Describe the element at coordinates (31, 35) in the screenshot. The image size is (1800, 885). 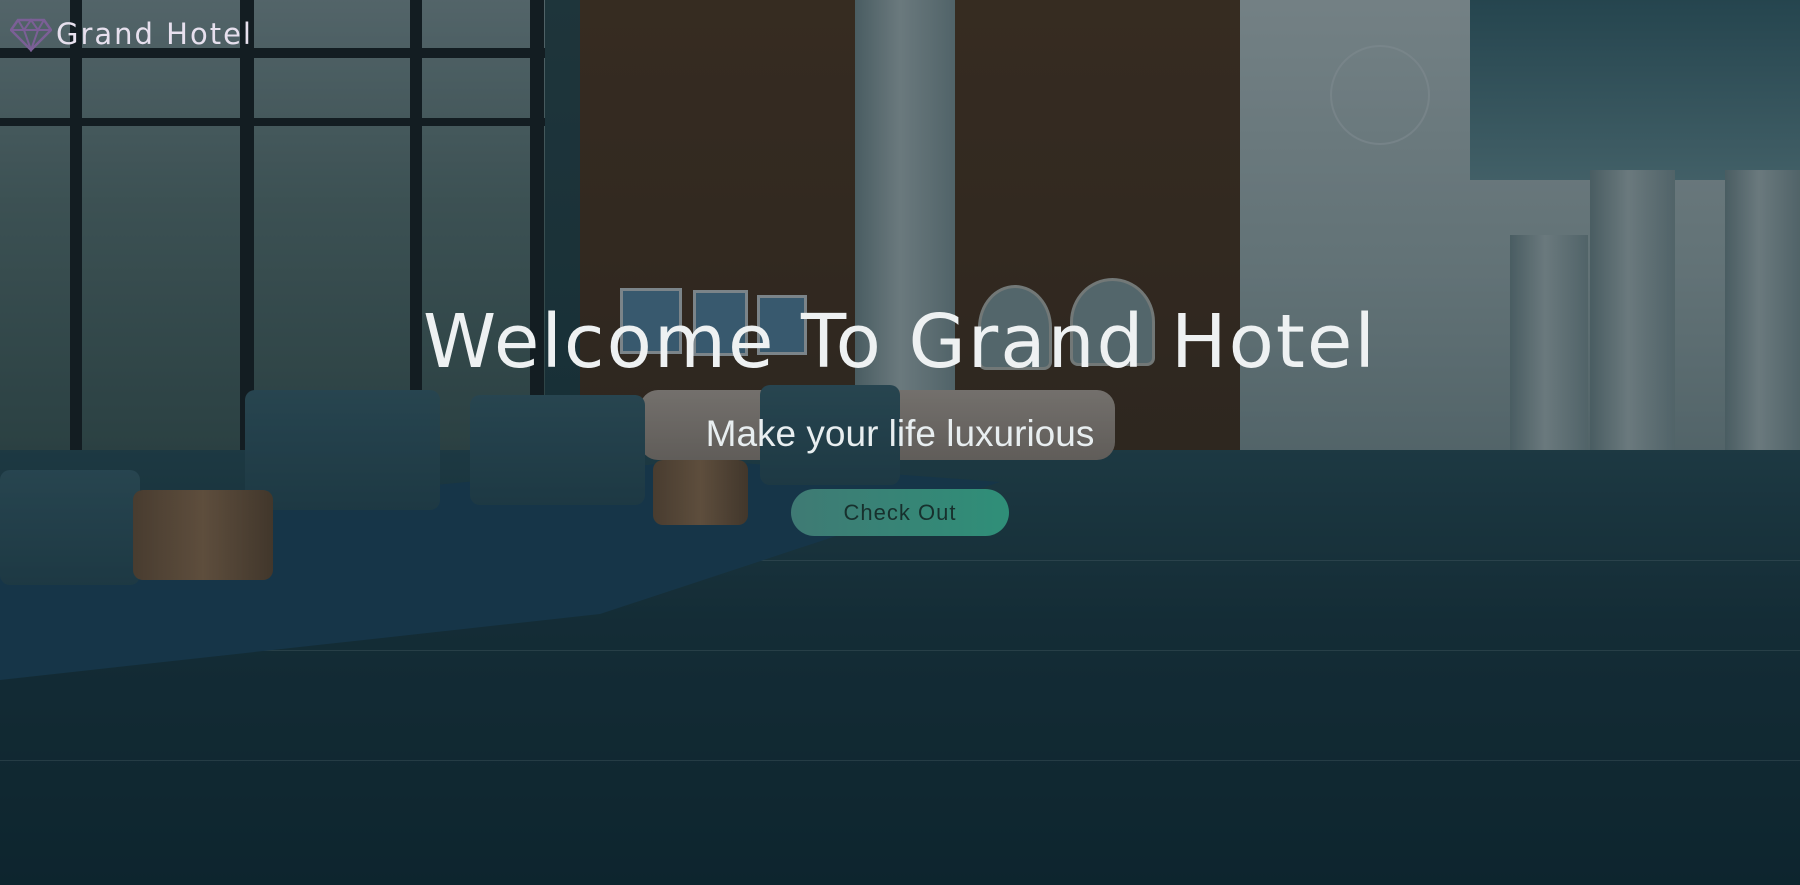
I see `diamond-icon` at that location.